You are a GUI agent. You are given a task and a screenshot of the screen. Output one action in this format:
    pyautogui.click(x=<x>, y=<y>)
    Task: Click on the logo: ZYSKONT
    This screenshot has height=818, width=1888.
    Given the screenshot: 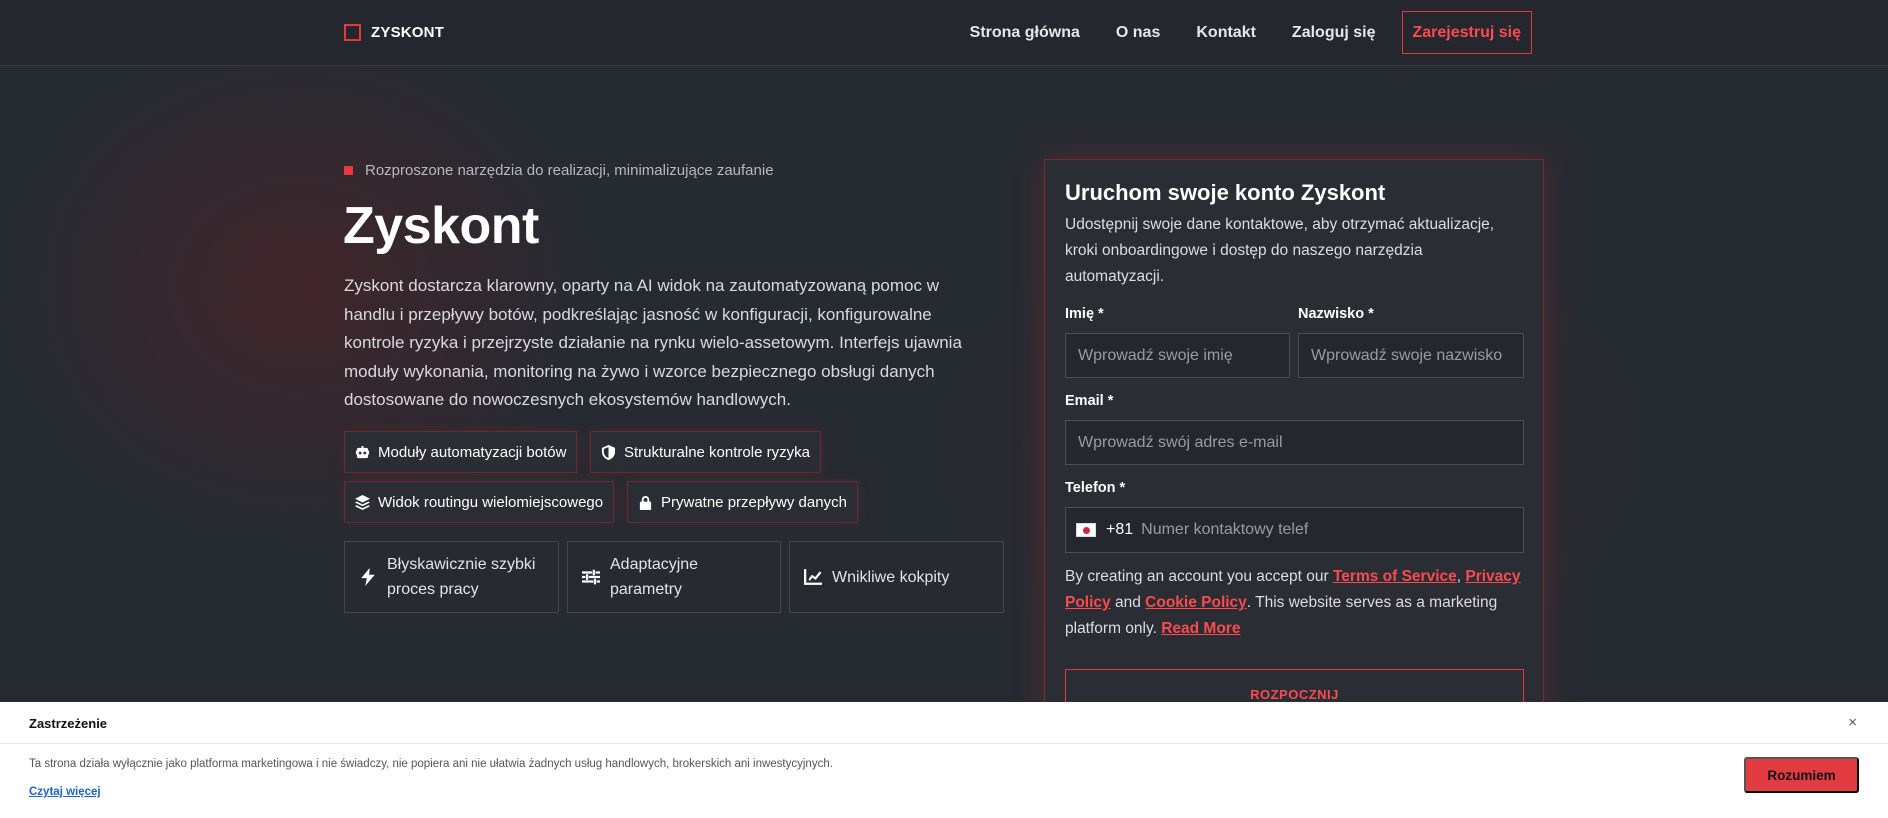 What is the action you would take?
    pyautogui.click(x=394, y=32)
    